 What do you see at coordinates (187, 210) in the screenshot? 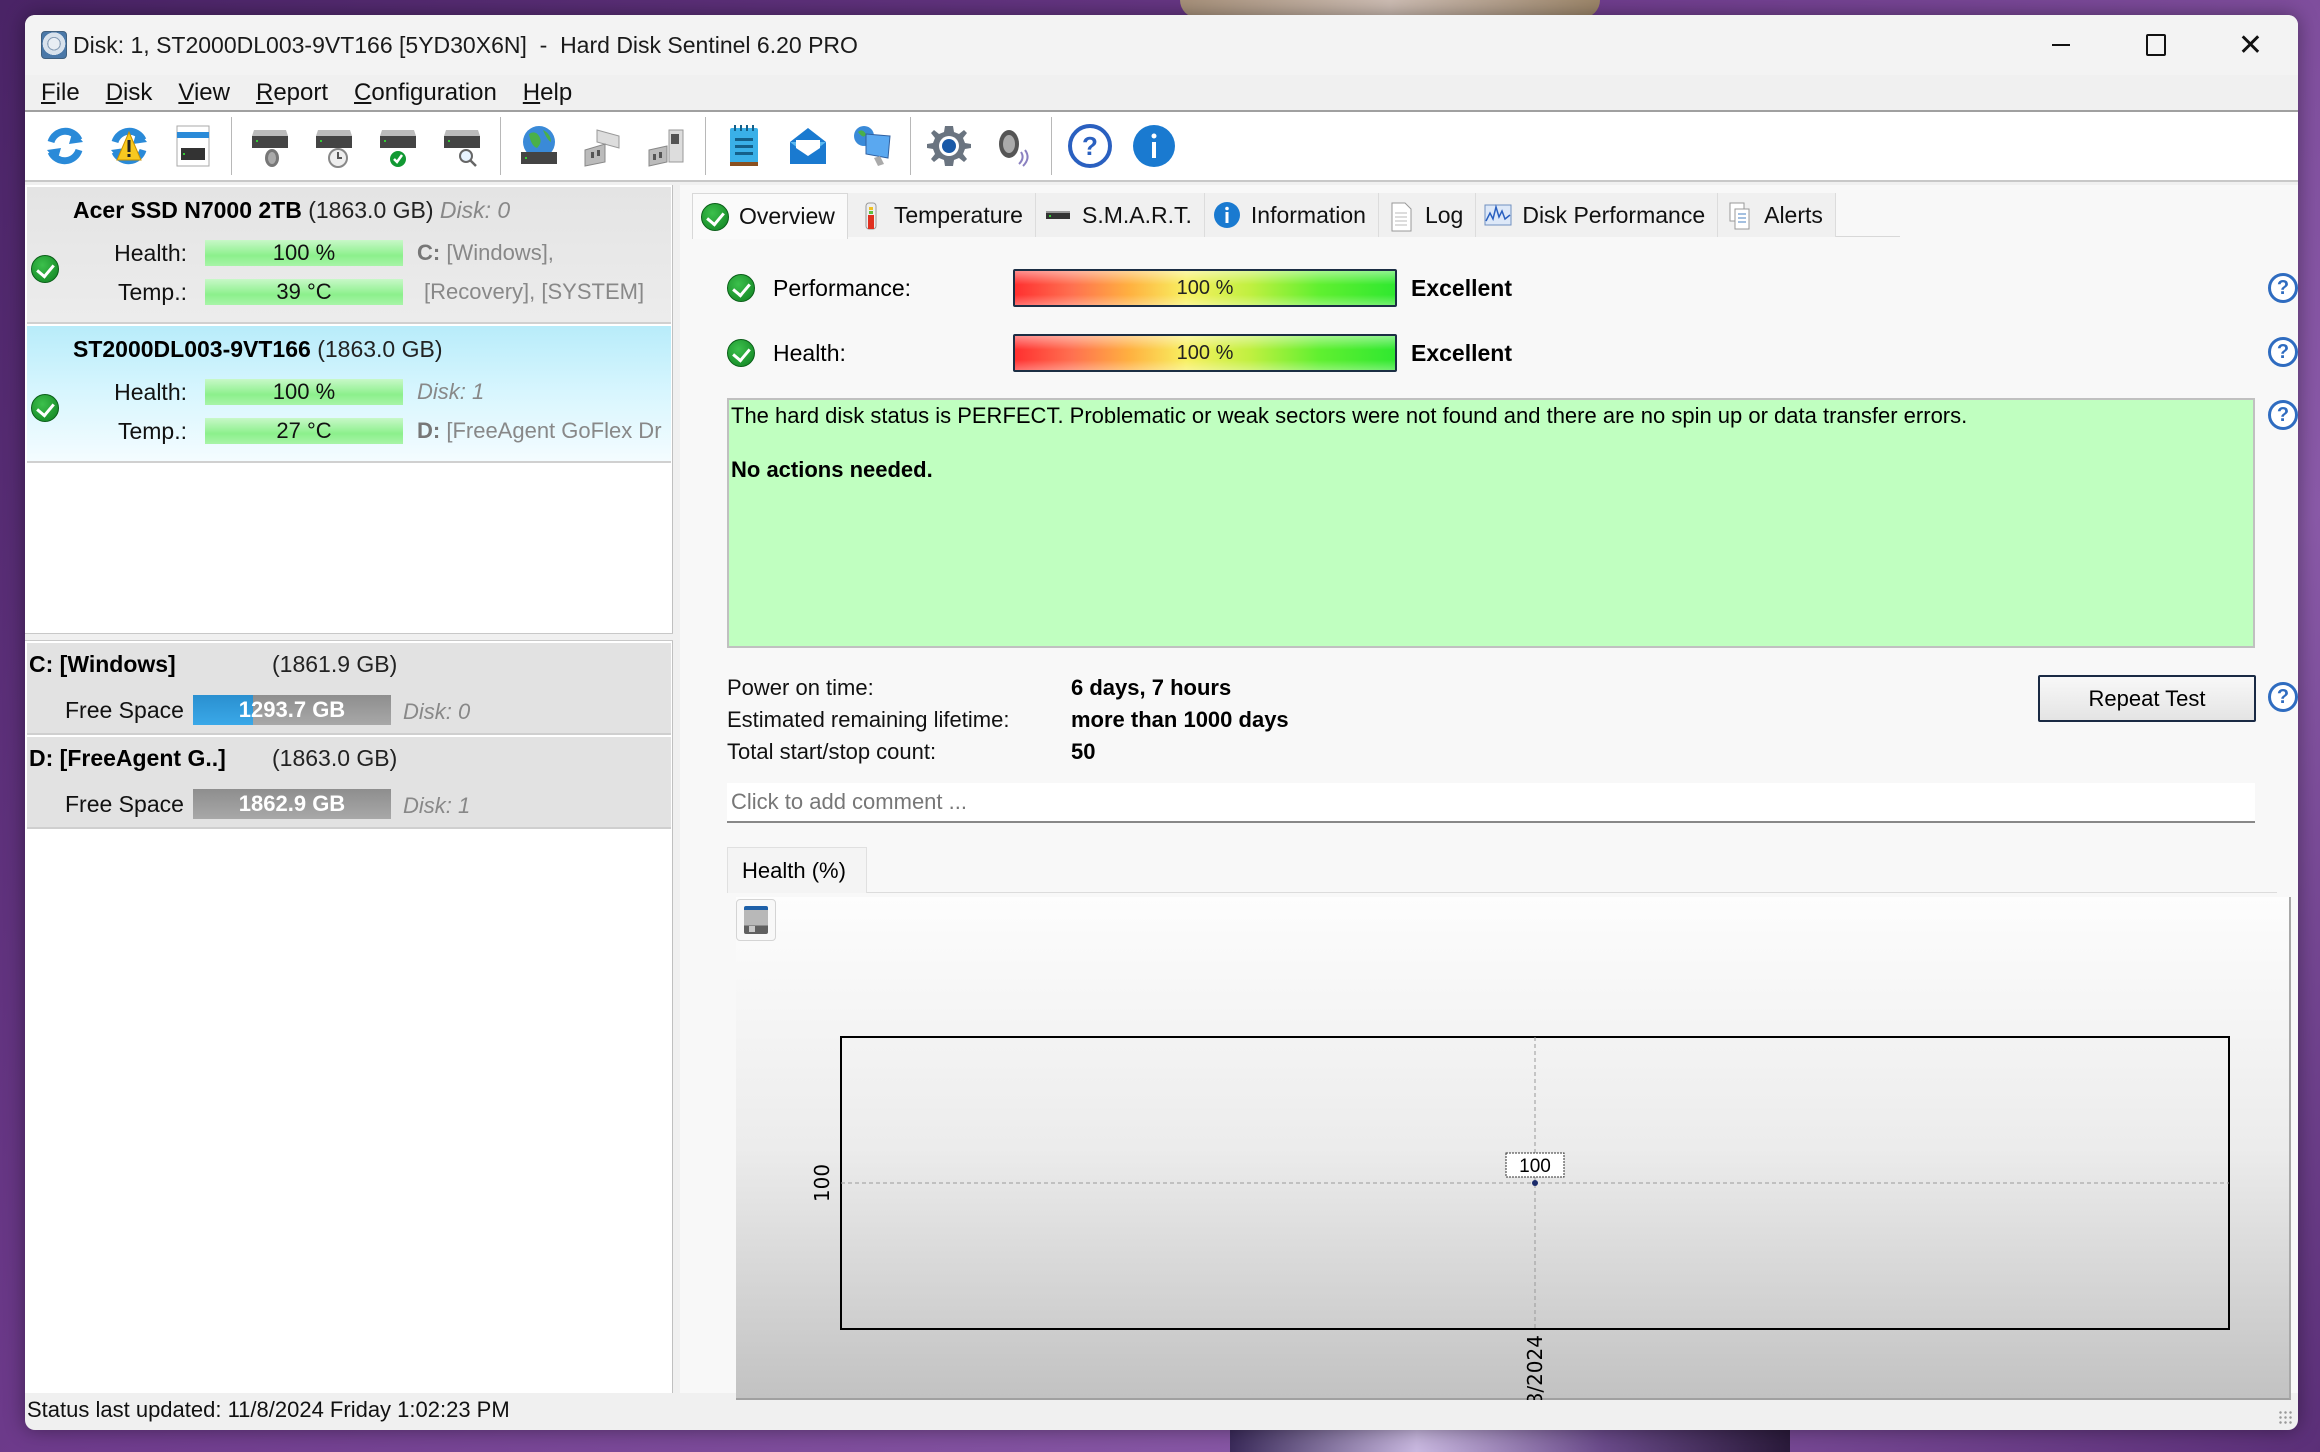
I see `disk-name: Acer SSD N7000 2TB` at bounding box center [187, 210].